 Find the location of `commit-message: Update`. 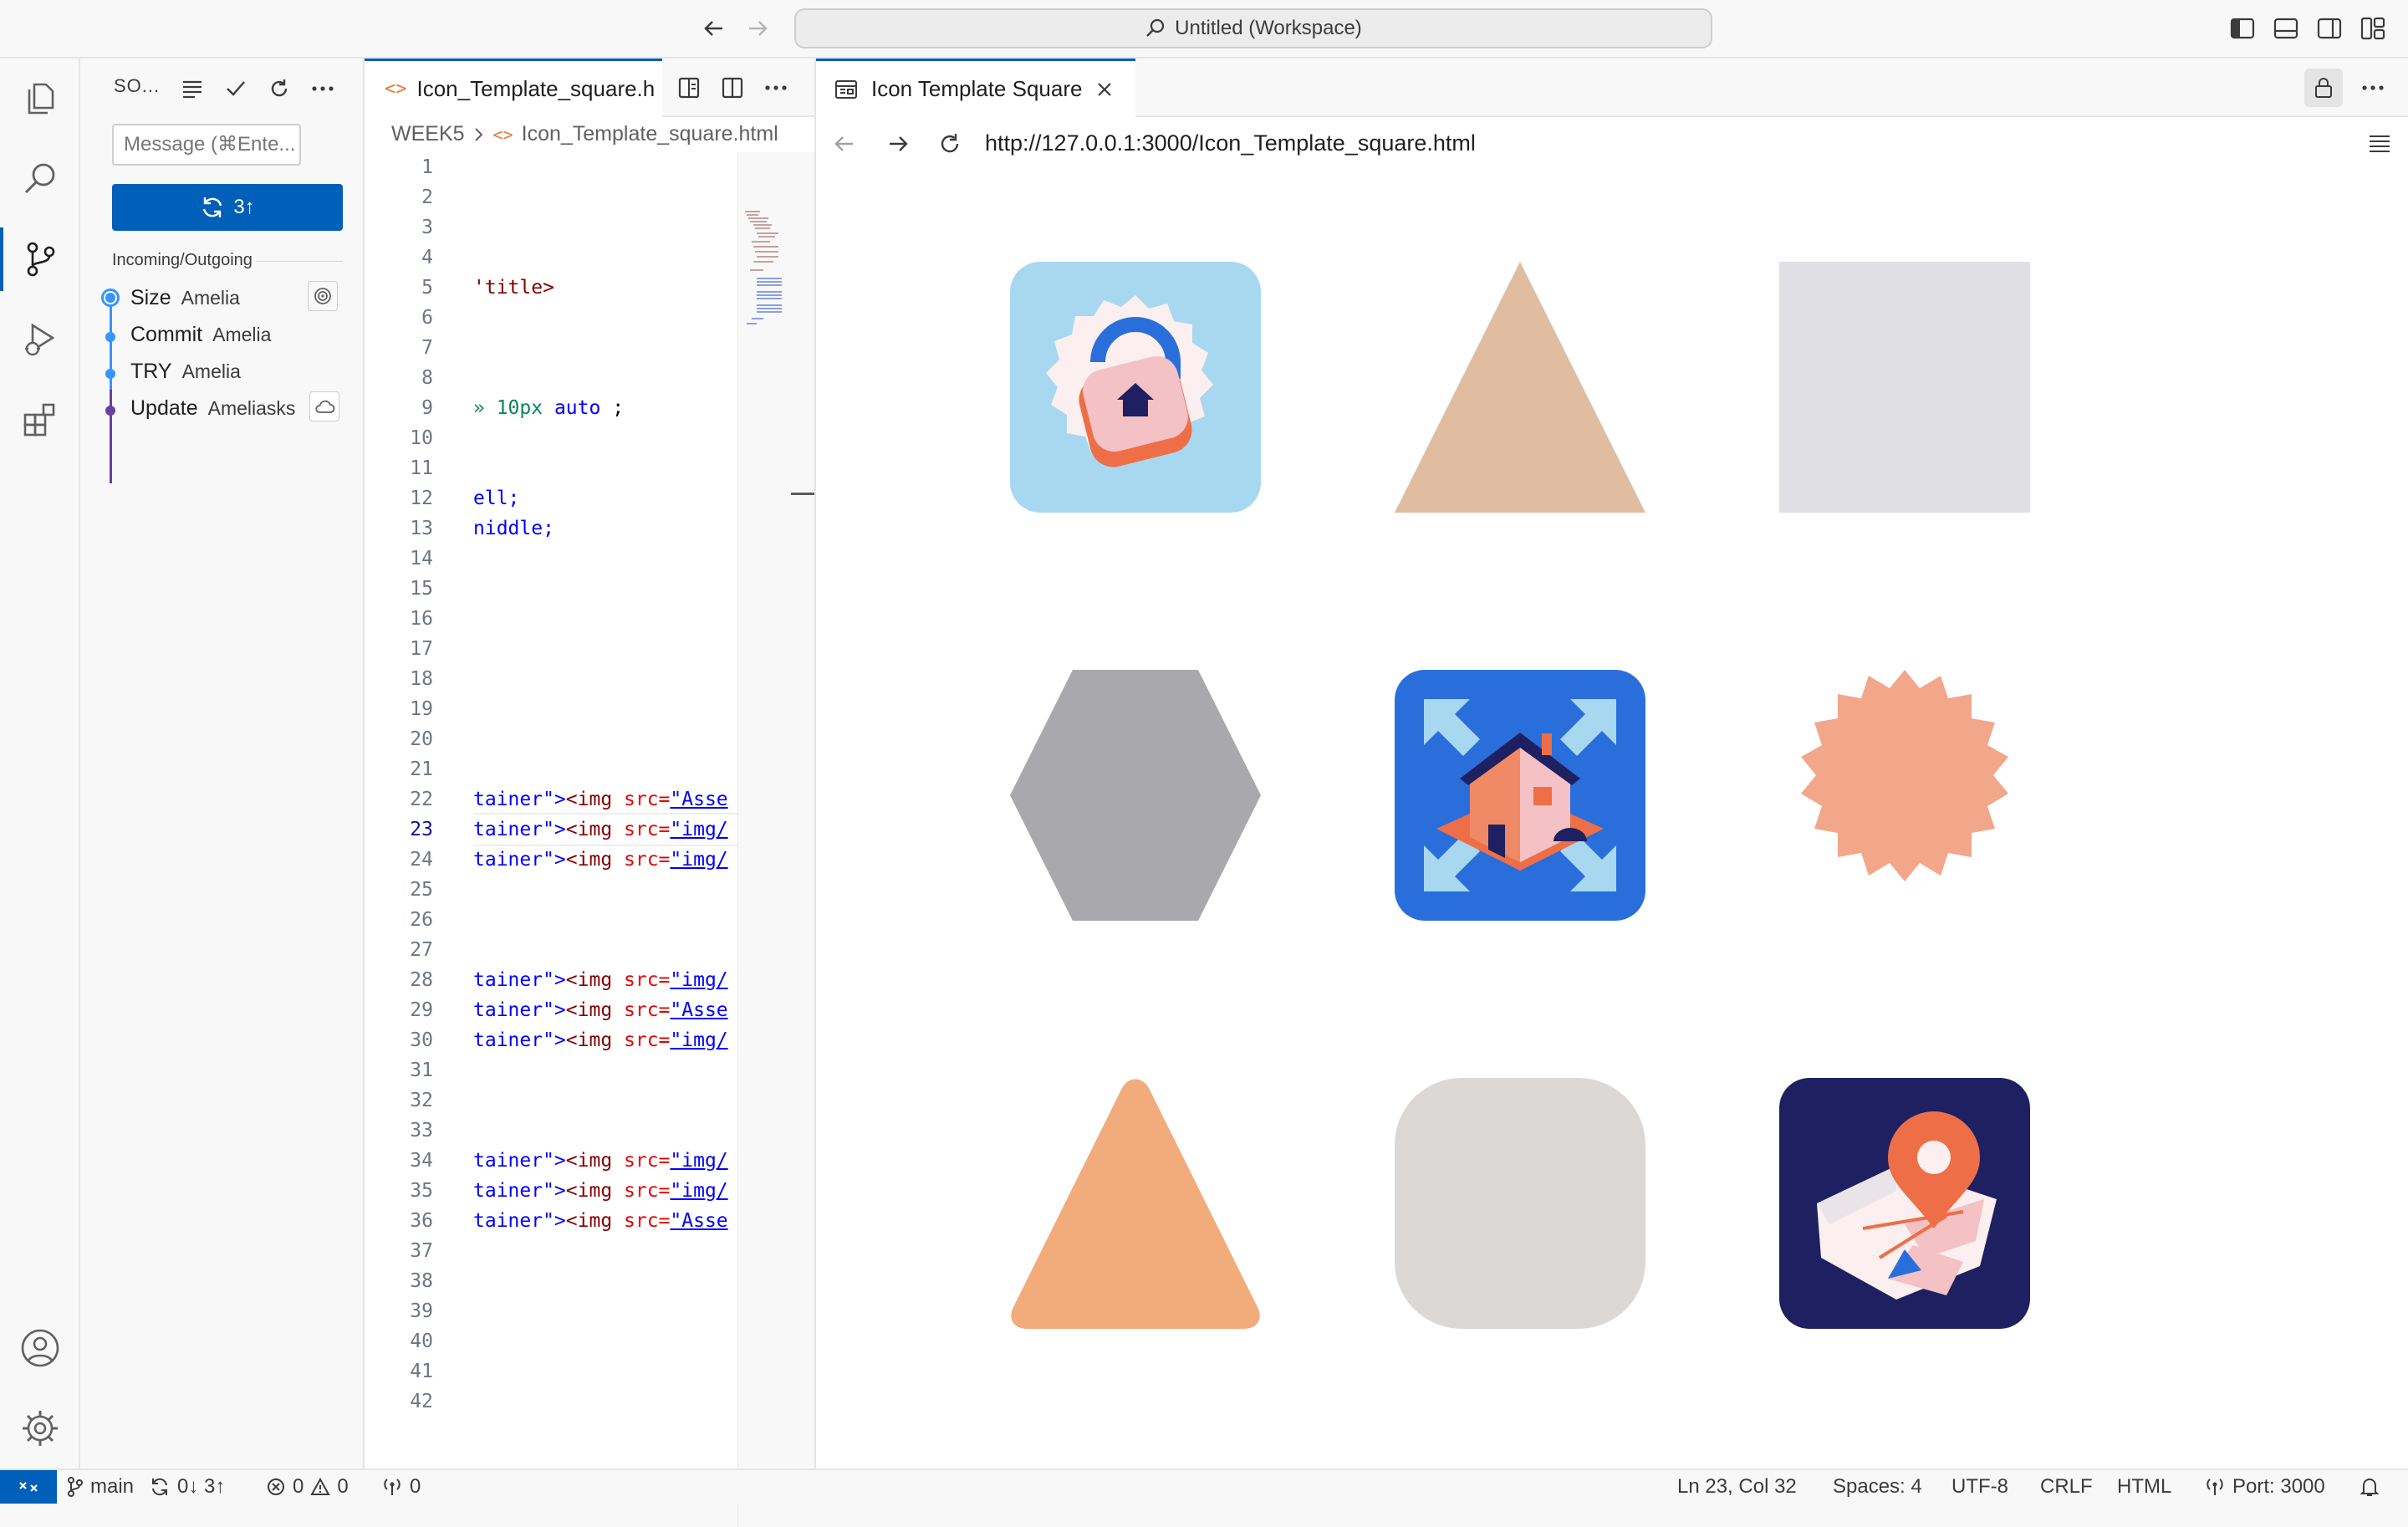

commit-message: Update is located at coordinates (164, 408).